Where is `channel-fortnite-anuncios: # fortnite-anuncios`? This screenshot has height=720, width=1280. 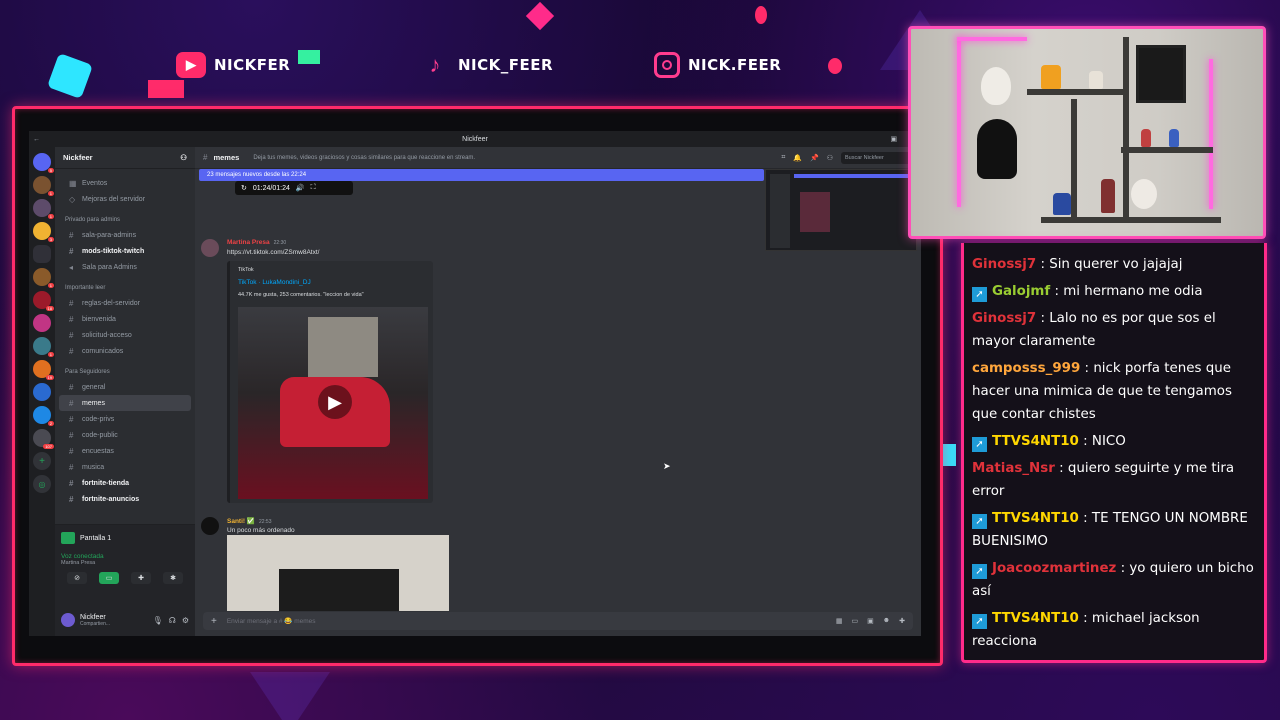 channel-fortnite-anuncios: # fortnite-anuncios is located at coordinates (125, 499).